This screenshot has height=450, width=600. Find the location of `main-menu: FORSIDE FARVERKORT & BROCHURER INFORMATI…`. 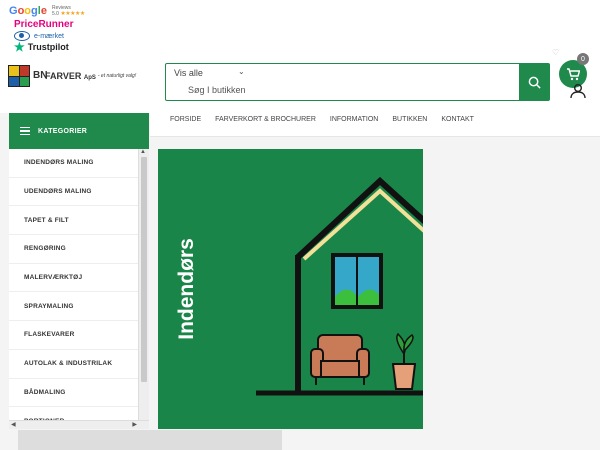

main-menu: FORSIDE FARVERKORT & BROCHURER INFORMATI… is located at coordinates (322, 119).